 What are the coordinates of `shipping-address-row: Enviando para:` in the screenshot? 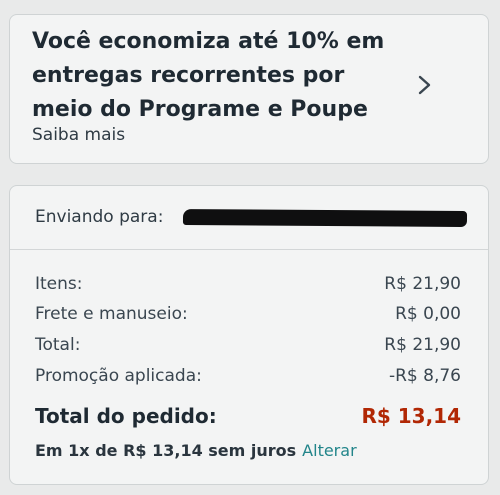 It's located at (249, 218).